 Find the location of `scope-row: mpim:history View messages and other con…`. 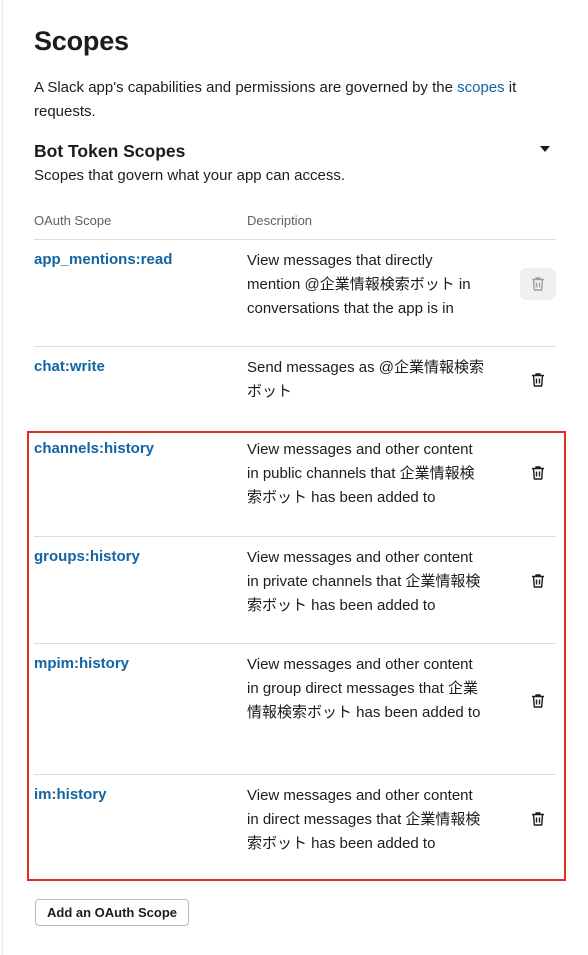

scope-row: mpim:history View messages and other con… is located at coordinates (295, 709).